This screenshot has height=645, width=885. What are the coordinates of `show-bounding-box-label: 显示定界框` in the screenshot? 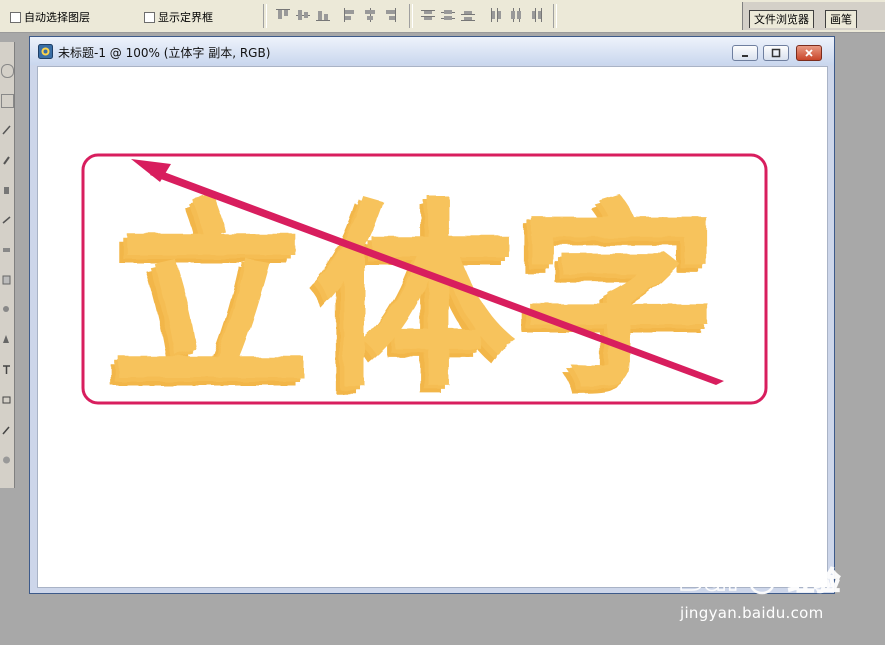 It's located at (185, 17).